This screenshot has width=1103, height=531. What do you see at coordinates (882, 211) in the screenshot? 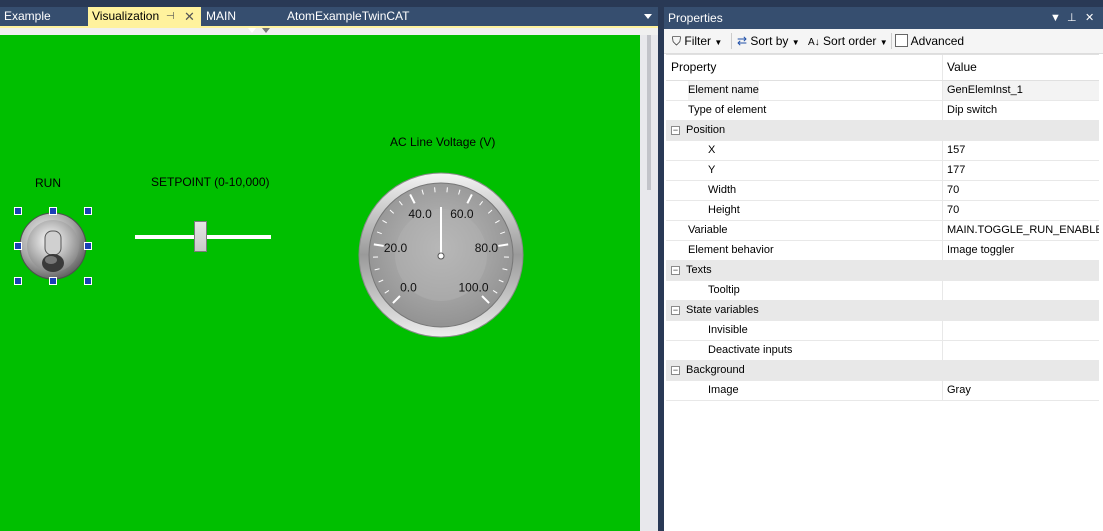
I see `property-row: Height 70` at bounding box center [882, 211].